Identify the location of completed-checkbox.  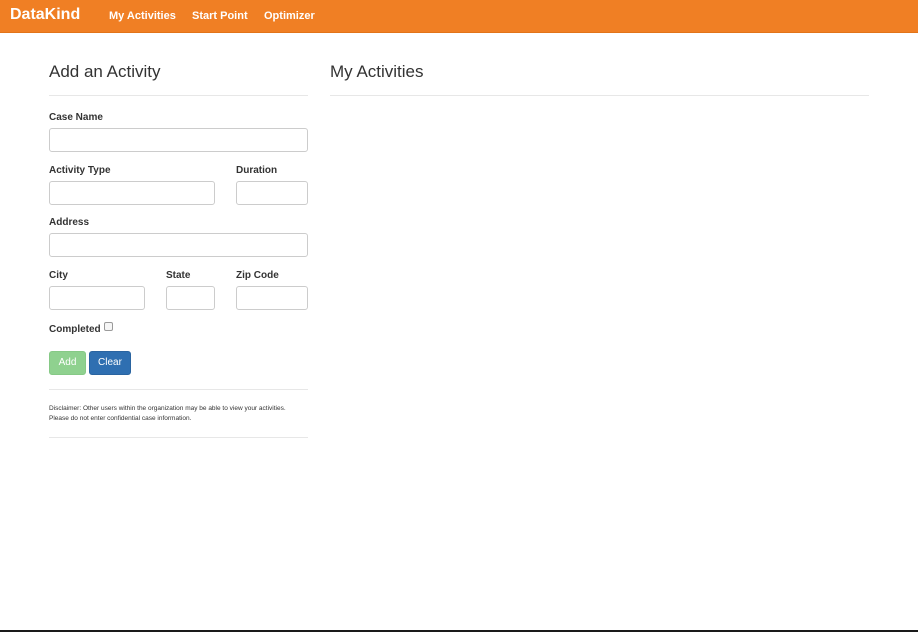
(108, 326).